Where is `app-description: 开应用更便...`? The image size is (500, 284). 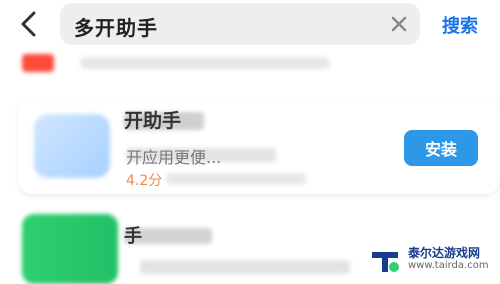 app-description: 开应用更便... is located at coordinates (174, 157).